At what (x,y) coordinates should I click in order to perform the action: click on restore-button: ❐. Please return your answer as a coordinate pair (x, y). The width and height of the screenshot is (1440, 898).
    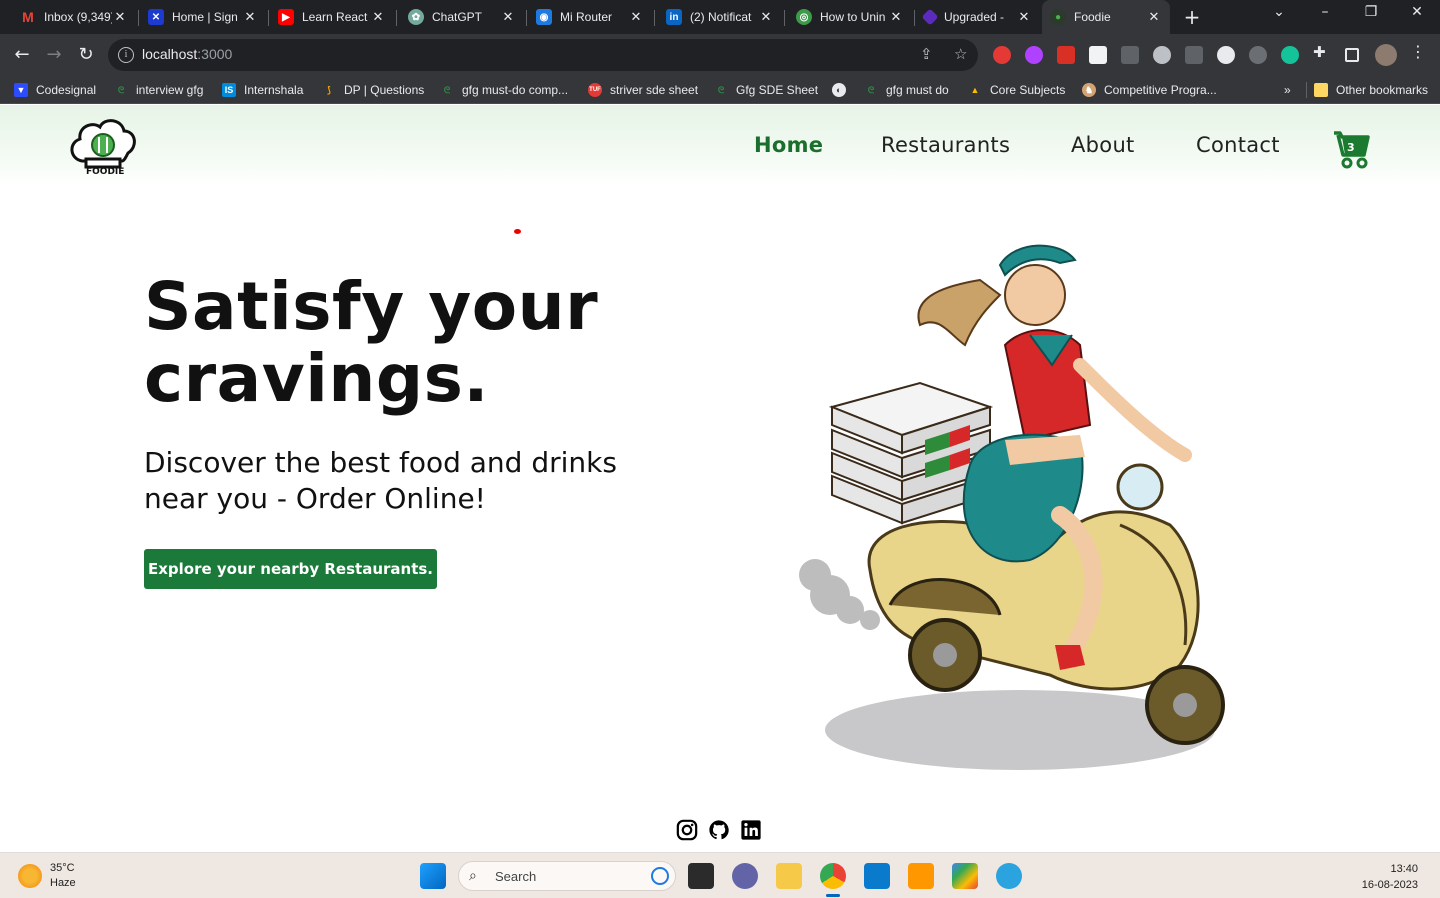
    Looking at the image, I should click on (1371, 12).